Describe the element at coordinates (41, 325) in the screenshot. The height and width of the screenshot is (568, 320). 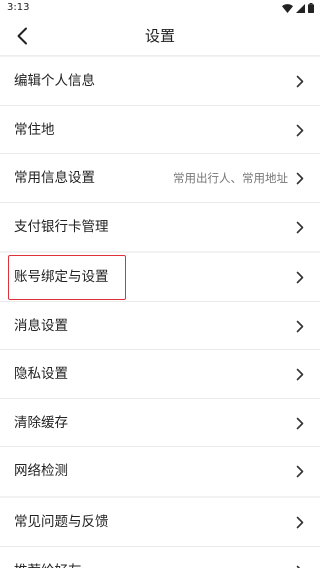
I see `row-label: 消息设置` at that location.